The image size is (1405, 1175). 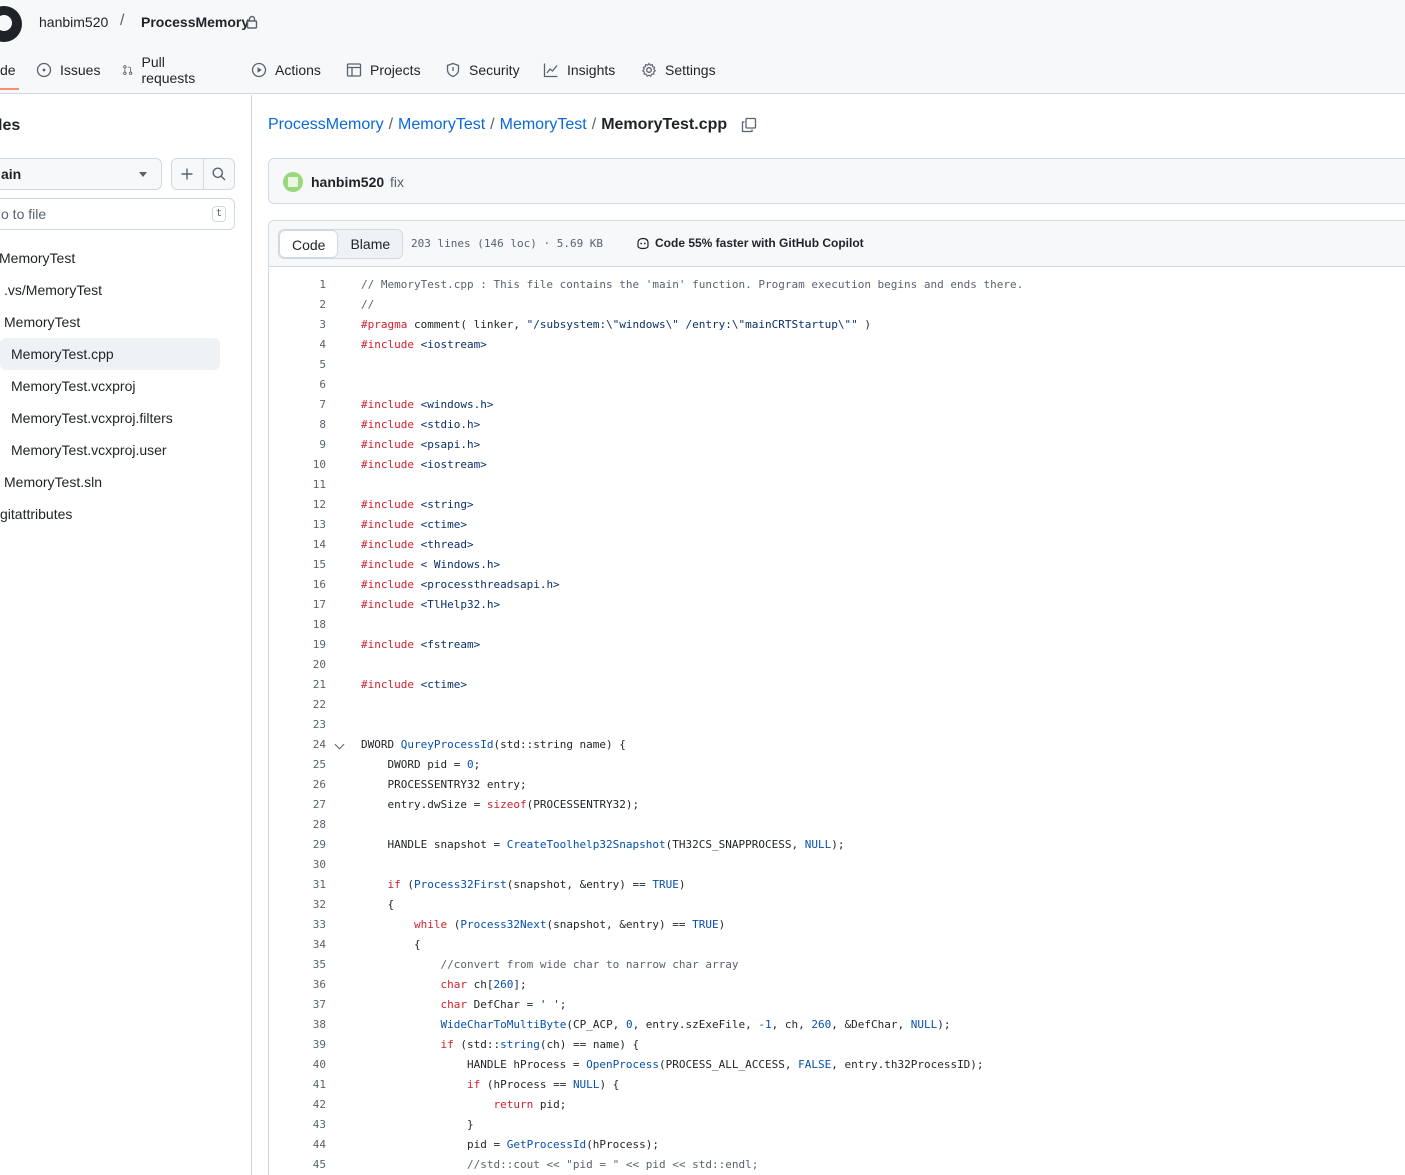 What do you see at coordinates (297, 625) in the screenshot?
I see `line-number: 18` at bounding box center [297, 625].